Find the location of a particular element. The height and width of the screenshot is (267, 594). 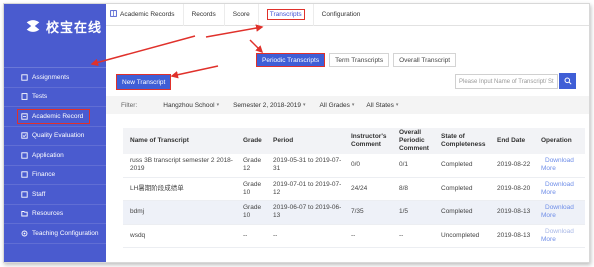

tab-configuration: Configuration is located at coordinates (341, 15).